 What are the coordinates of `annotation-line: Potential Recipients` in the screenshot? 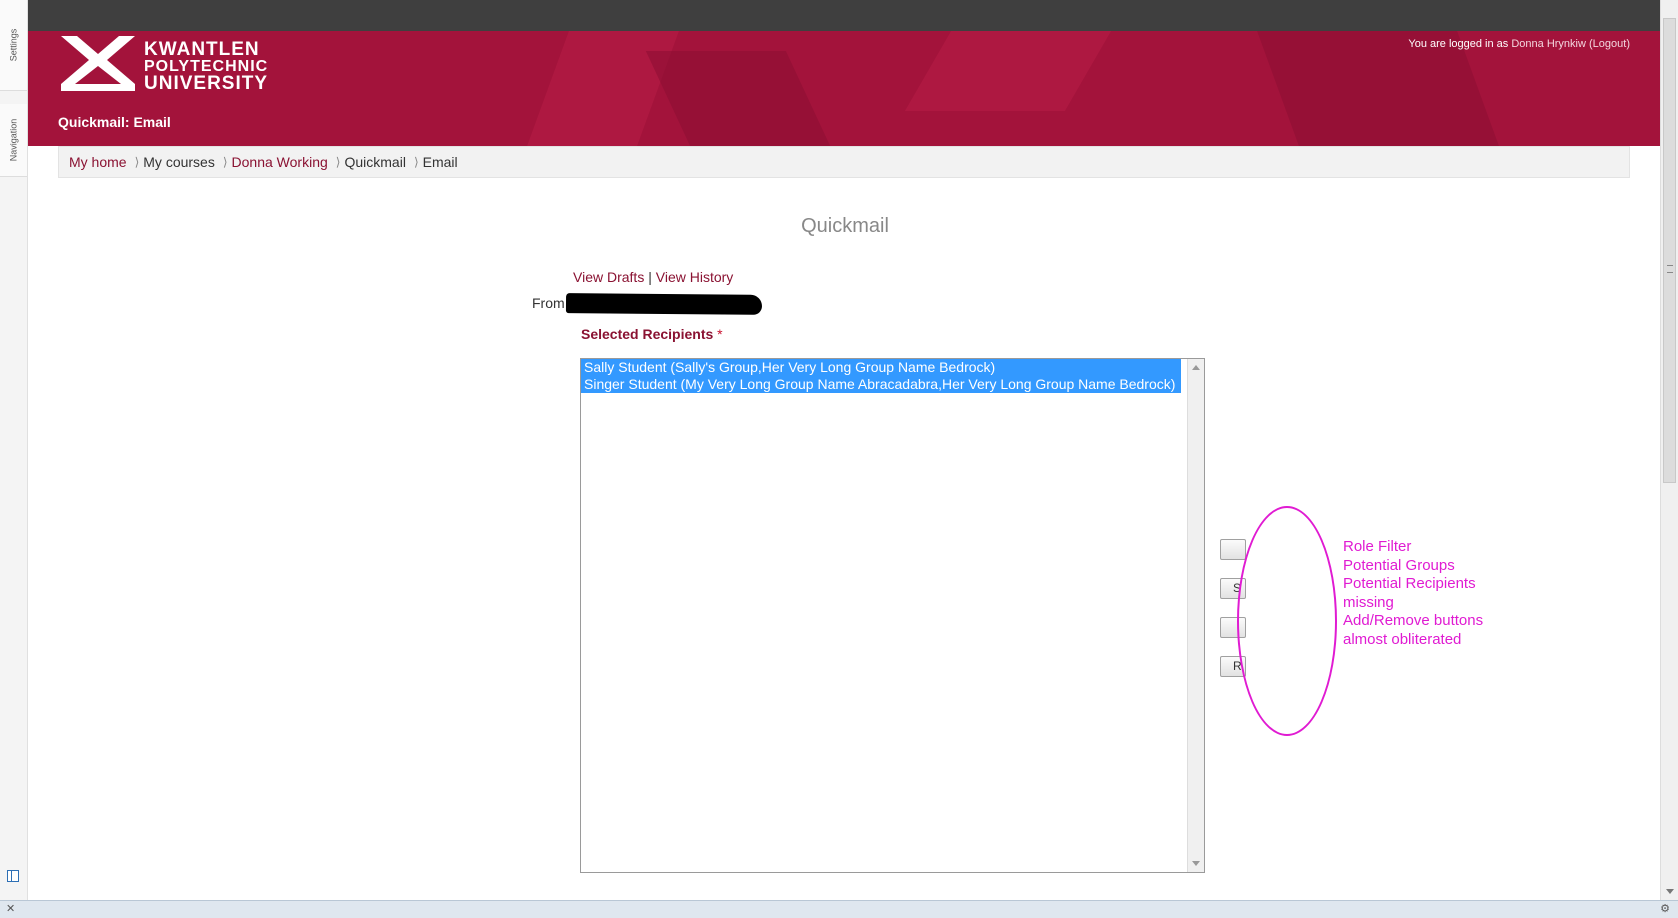 It's located at (1409, 583).